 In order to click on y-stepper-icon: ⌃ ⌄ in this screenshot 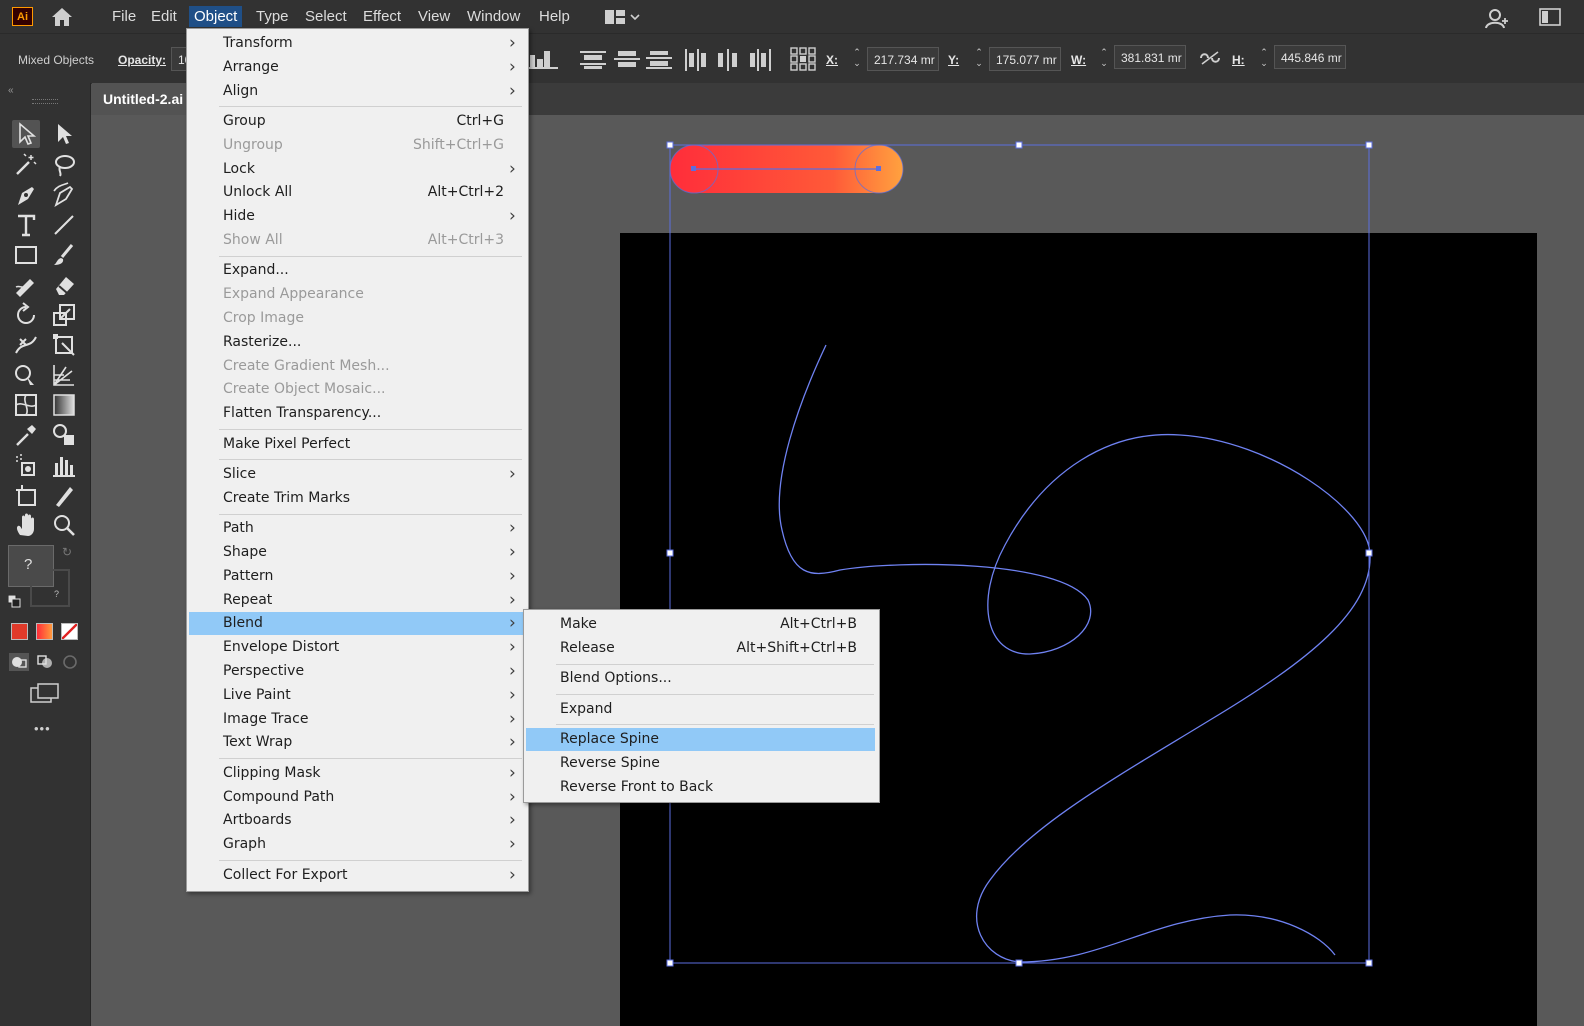, I will do `click(979, 59)`.